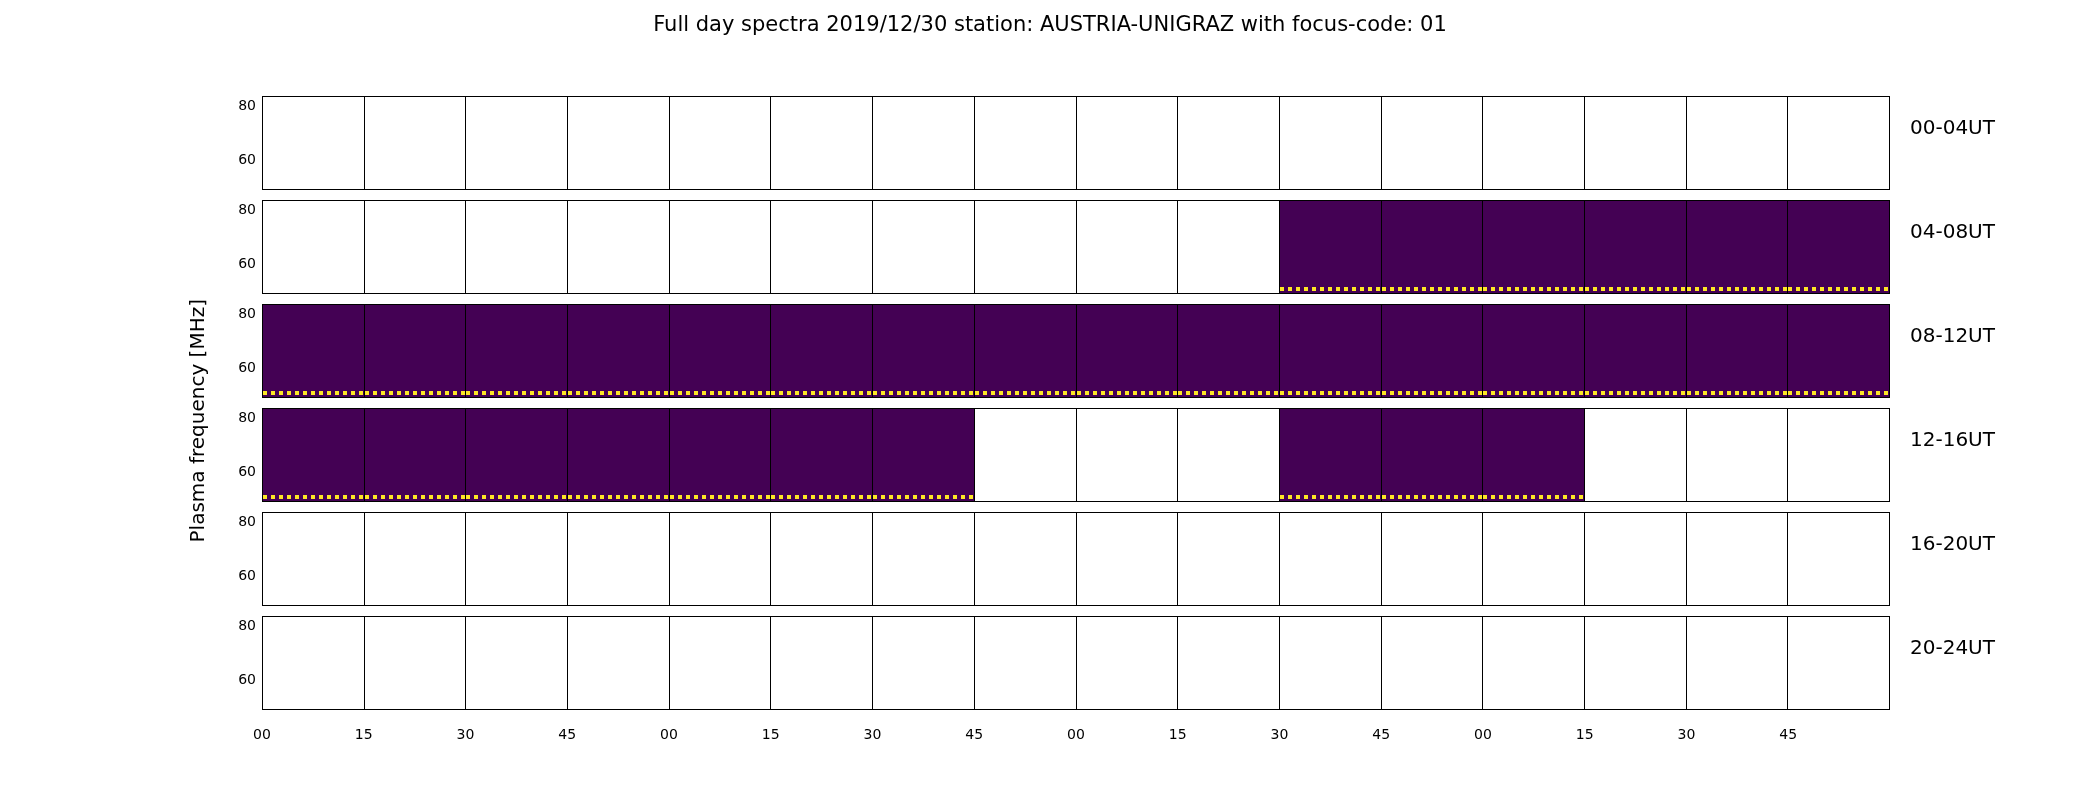 The height and width of the screenshot is (800, 2100). Describe the element at coordinates (1050, 25) in the screenshot. I see `figure-title: Full day spectra 2019/12/30 station: AUSTRIA-UNIGRAZ with focus-code: 01` at that location.